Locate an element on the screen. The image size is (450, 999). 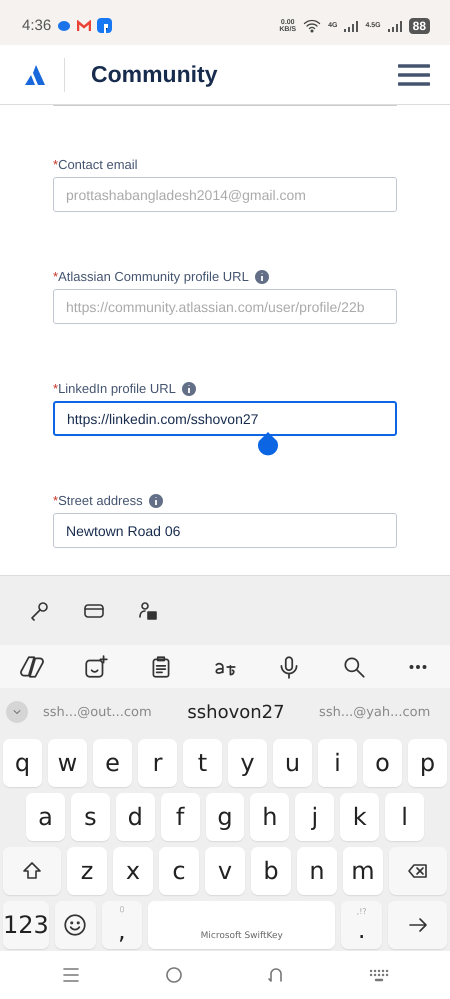
key: z is located at coordinates (87, 871).